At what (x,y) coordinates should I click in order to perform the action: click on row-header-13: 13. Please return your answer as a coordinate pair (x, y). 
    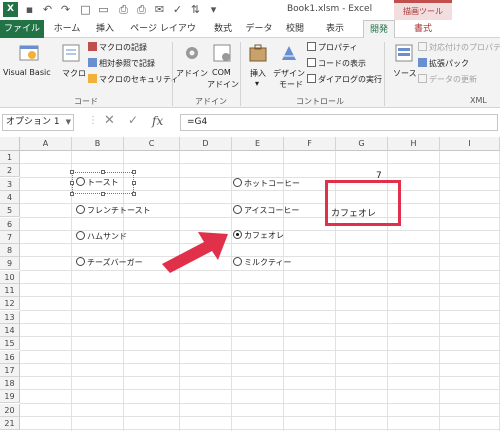
    Looking at the image, I should click on (10, 317).